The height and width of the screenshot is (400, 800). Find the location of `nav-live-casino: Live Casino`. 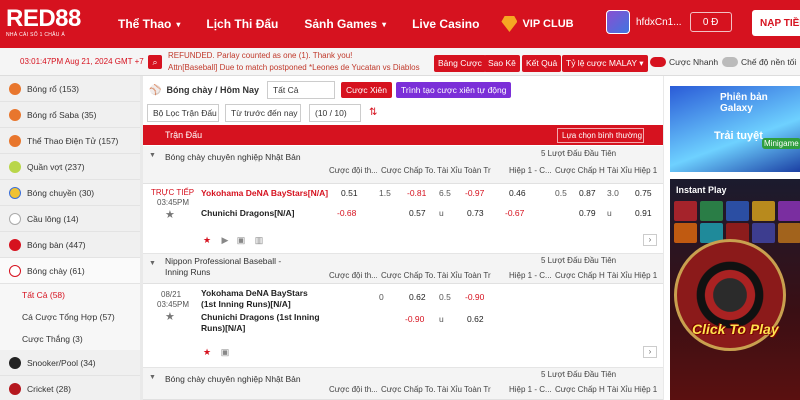

nav-live-casino: Live Casino is located at coordinates (445, 24).